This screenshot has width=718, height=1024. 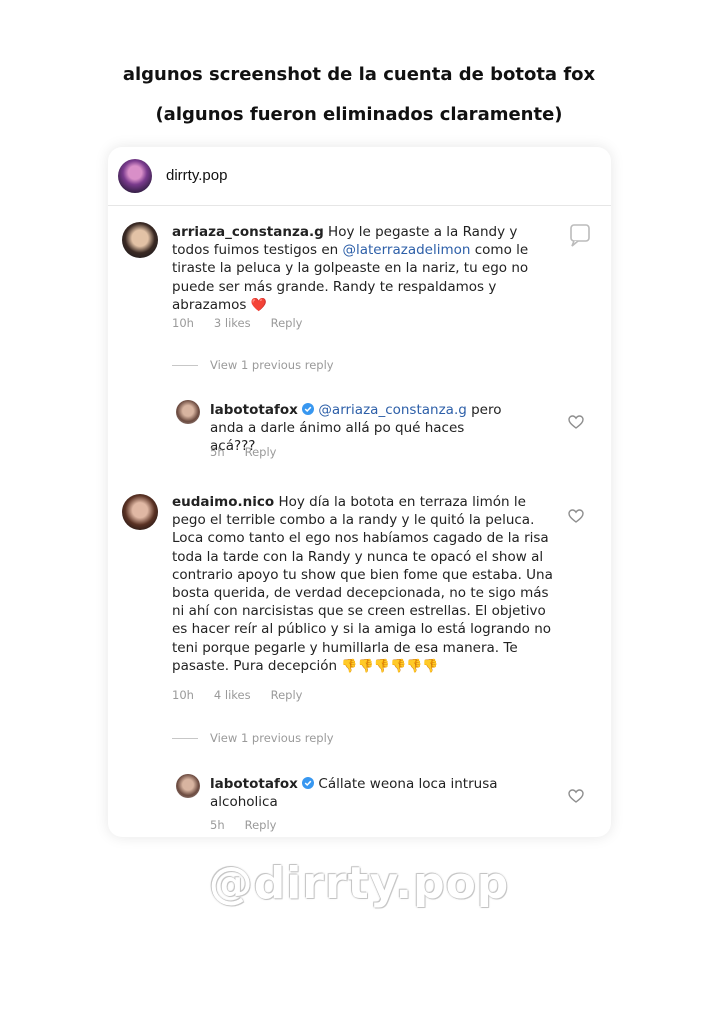 What do you see at coordinates (359, 176) in the screenshot?
I see `post-header: dirrty.pop` at bounding box center [359, 176].